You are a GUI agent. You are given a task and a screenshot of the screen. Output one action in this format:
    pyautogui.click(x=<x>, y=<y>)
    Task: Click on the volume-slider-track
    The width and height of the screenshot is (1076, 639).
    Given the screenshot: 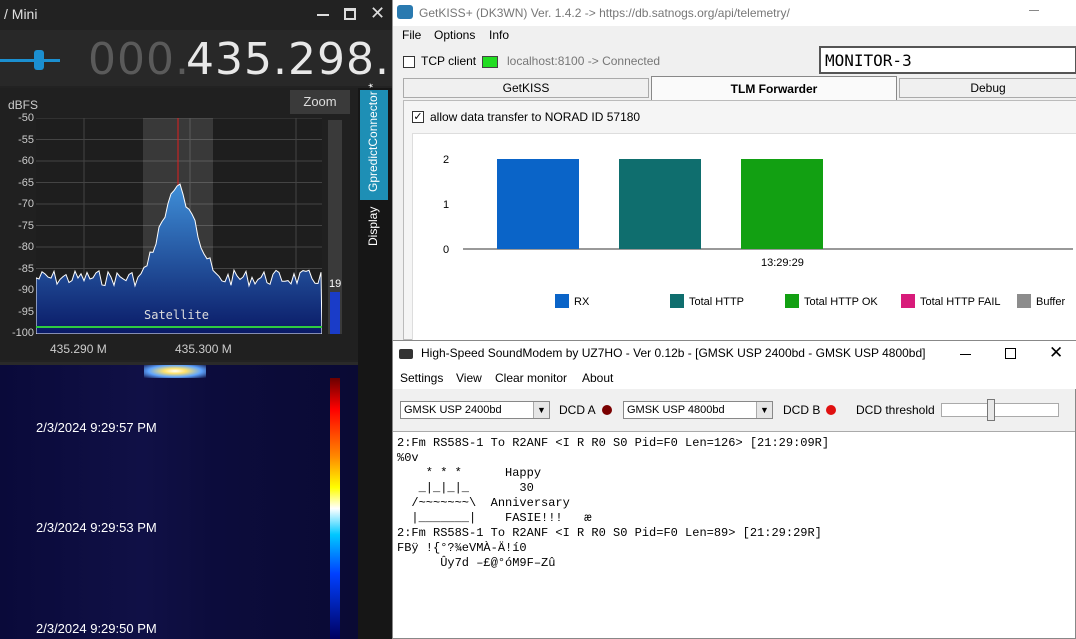 What is the action you would take?
    pyautogui.click(x=30, y=60)
    